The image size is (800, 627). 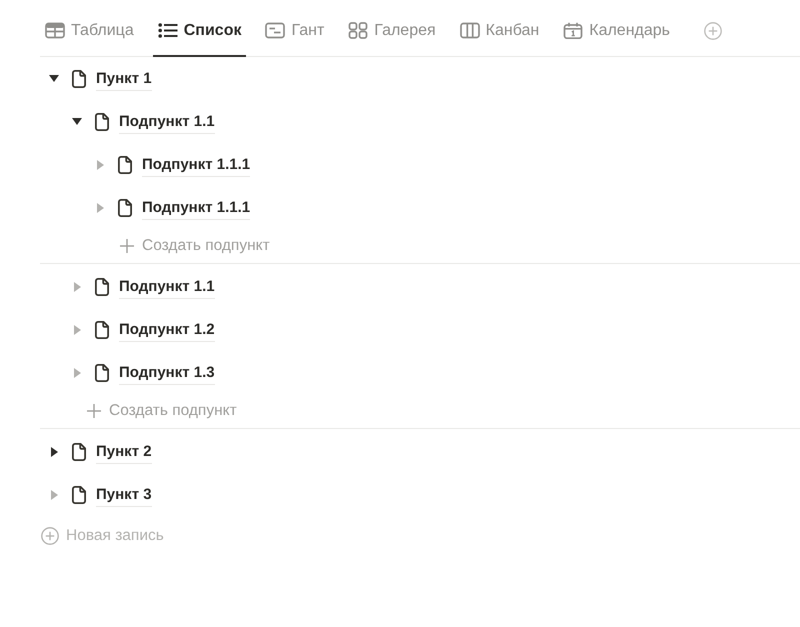 I want to click on list-icon, so click(x=168, y=30).